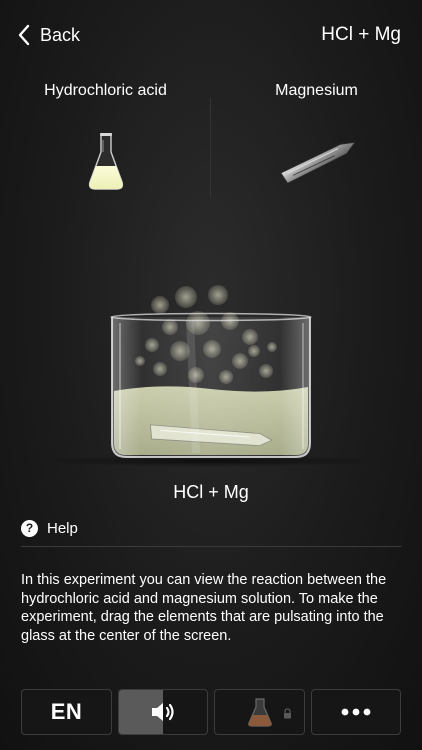 This screenshot has height=750, width=422. What do you see at coordinates (287, 713) in the screenshot?
I see `lock-icon` at bounding box center [287, 713].